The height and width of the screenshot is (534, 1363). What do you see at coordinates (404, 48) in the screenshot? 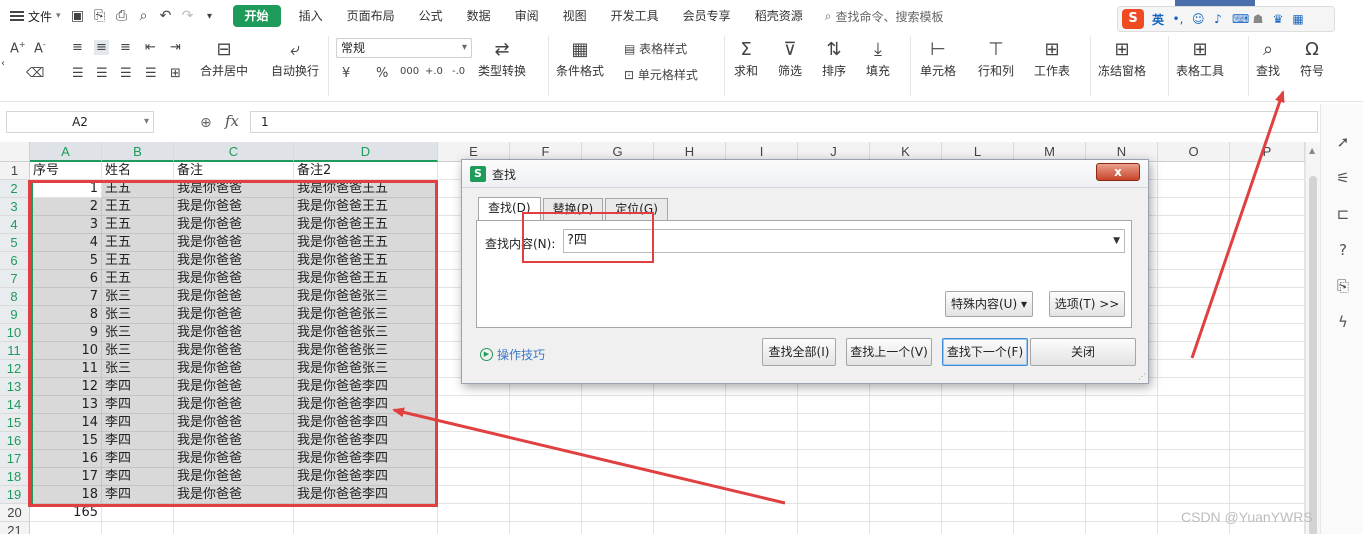
I see `number-format-select: 常规` at bounding box center [404, 48].